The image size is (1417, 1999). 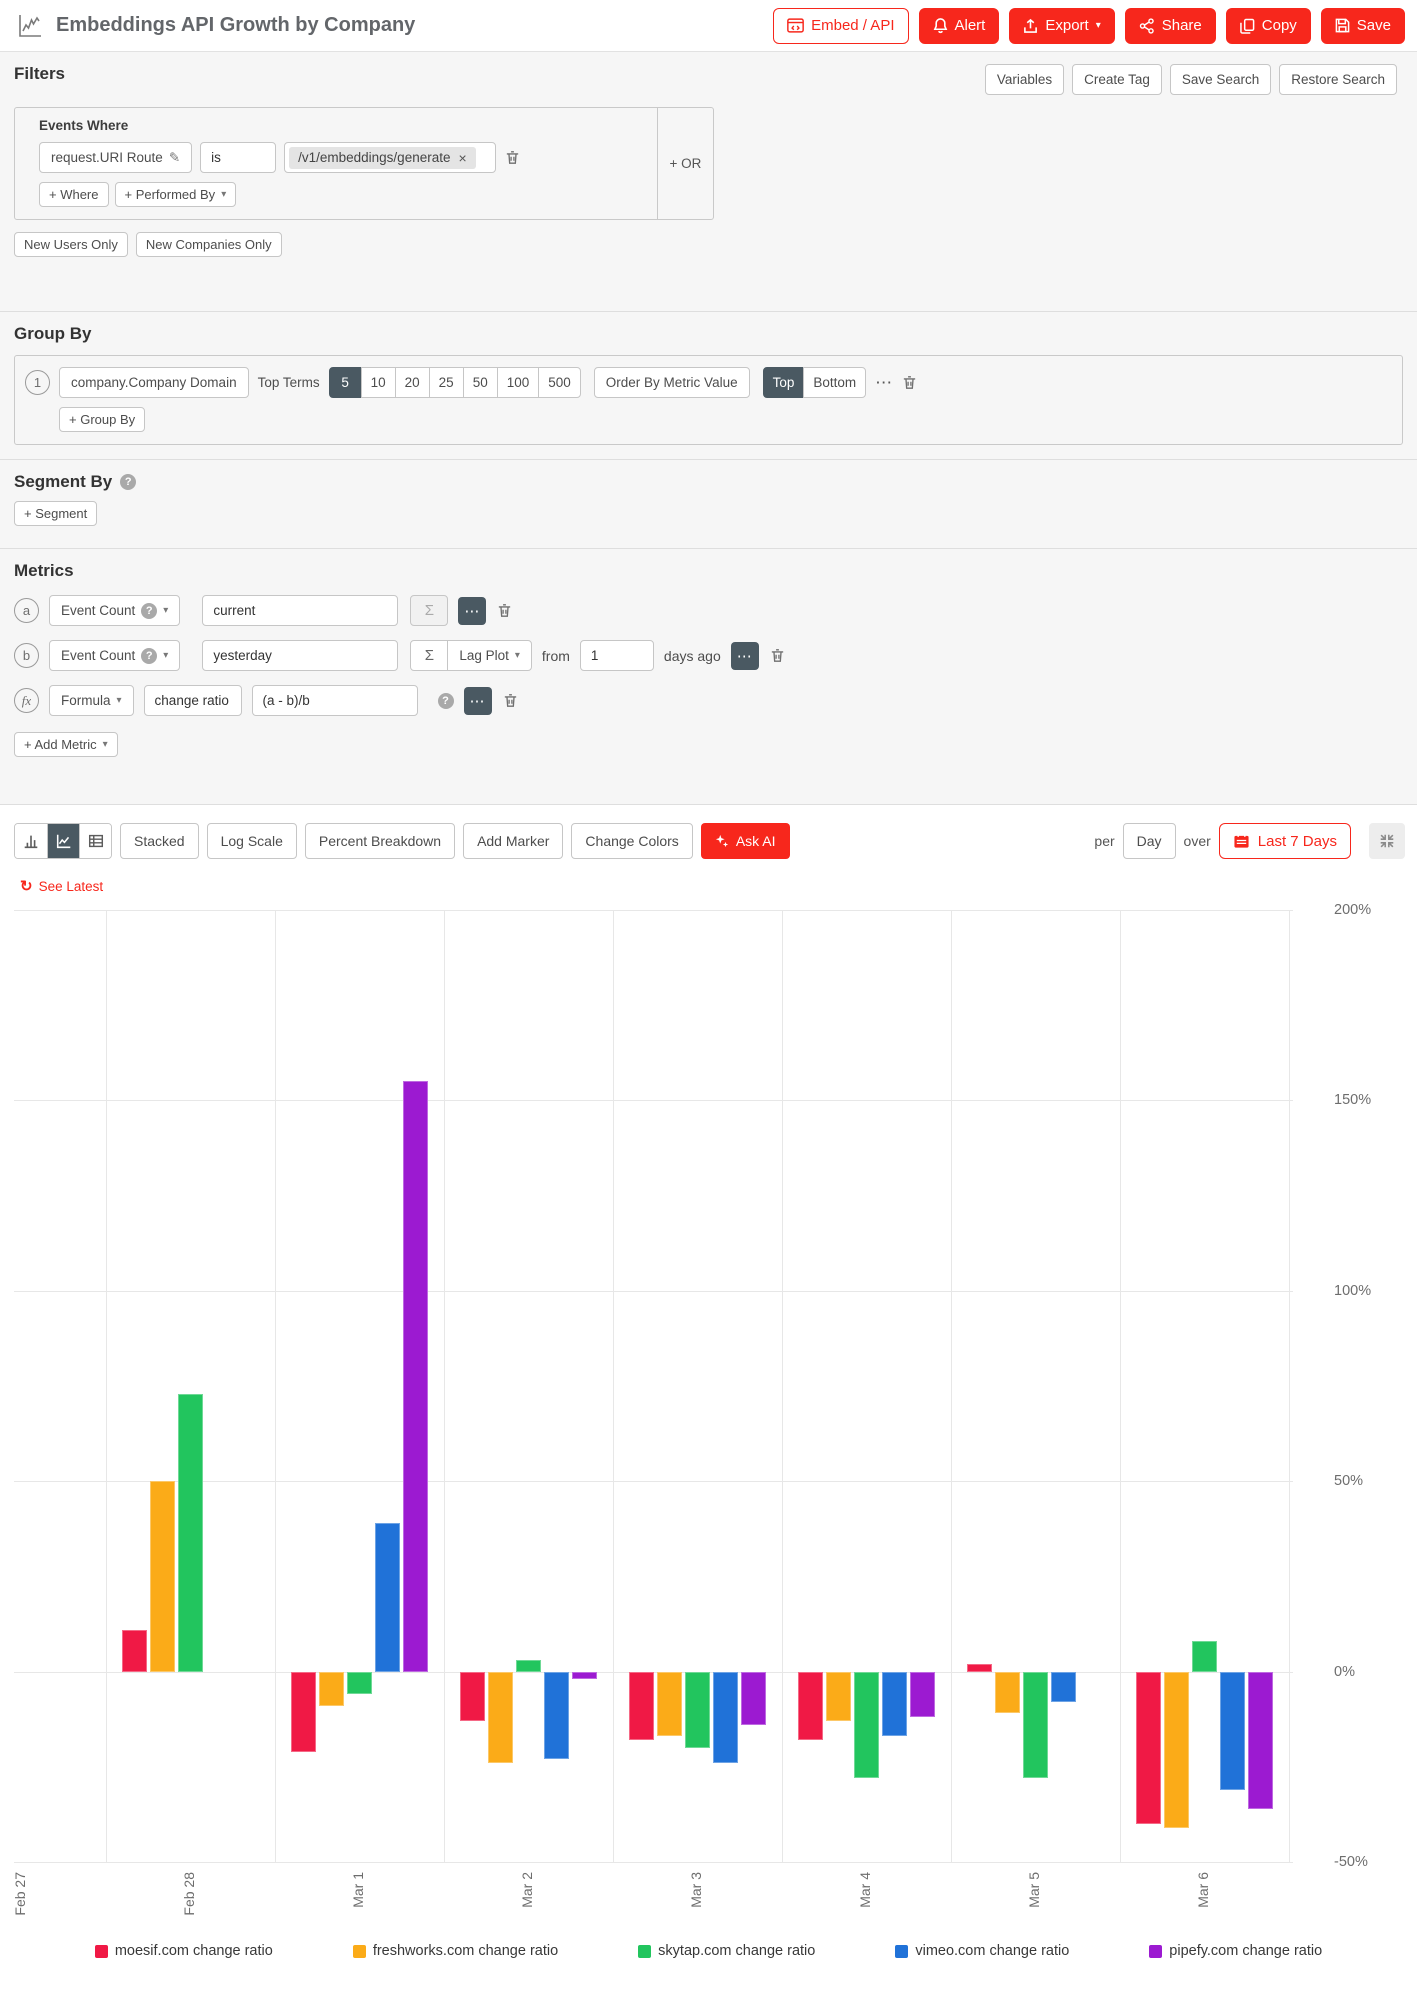 I want to click on formula-type-dropdown: Formula ▾, so click(x=91, y=700).